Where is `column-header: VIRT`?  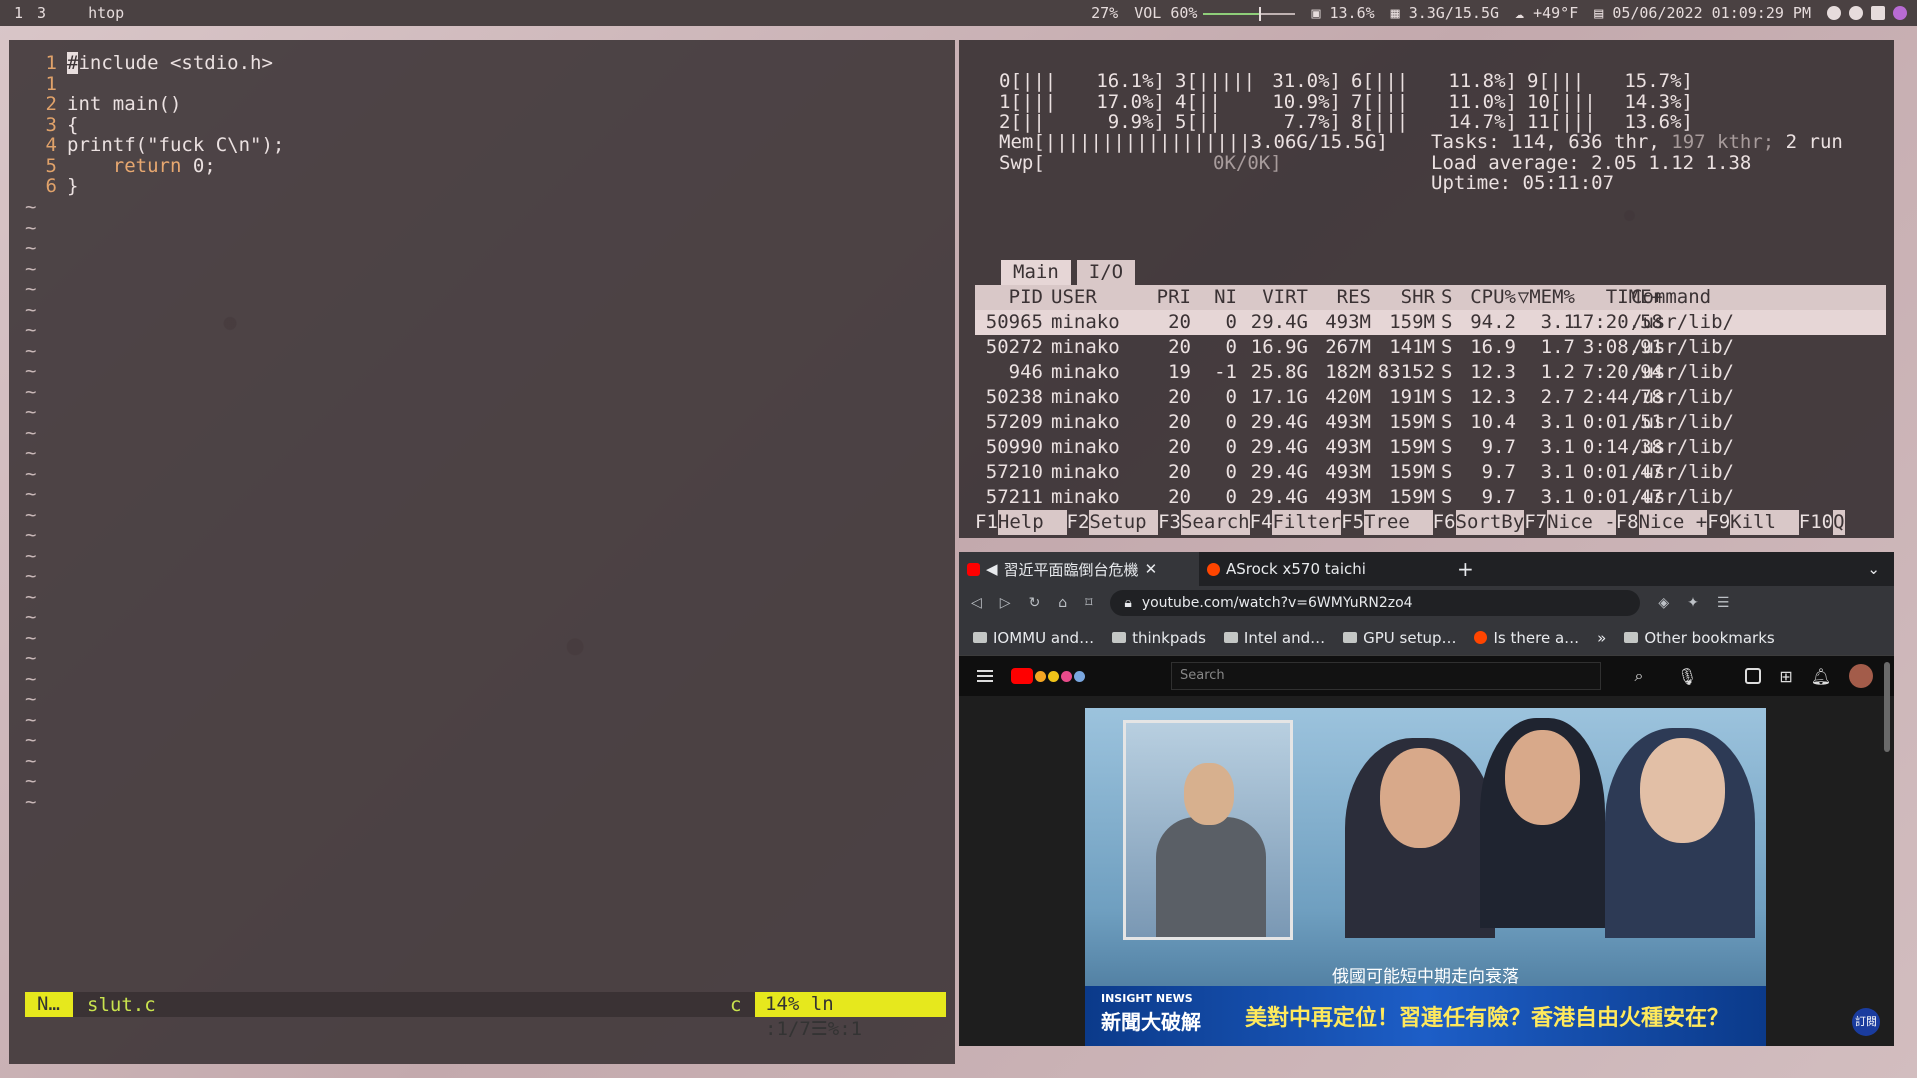 column-header: VIRT is located at coordinates (1285, 297).